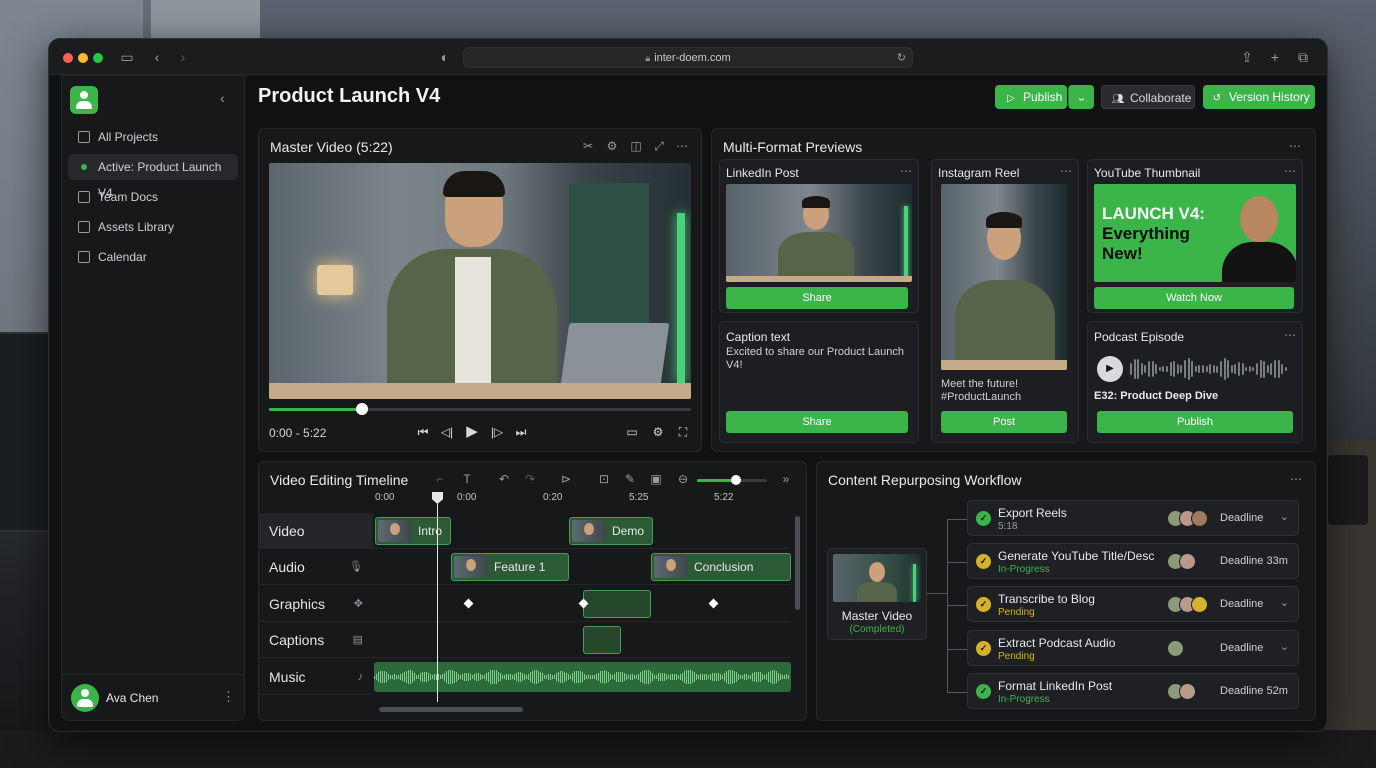 The height and width of the screenshot is (768, 1376). What do you see at coordinates (612, 146) in the screenshot?
I see `gear-icon: ⚙` at bounding box center [612, 146].